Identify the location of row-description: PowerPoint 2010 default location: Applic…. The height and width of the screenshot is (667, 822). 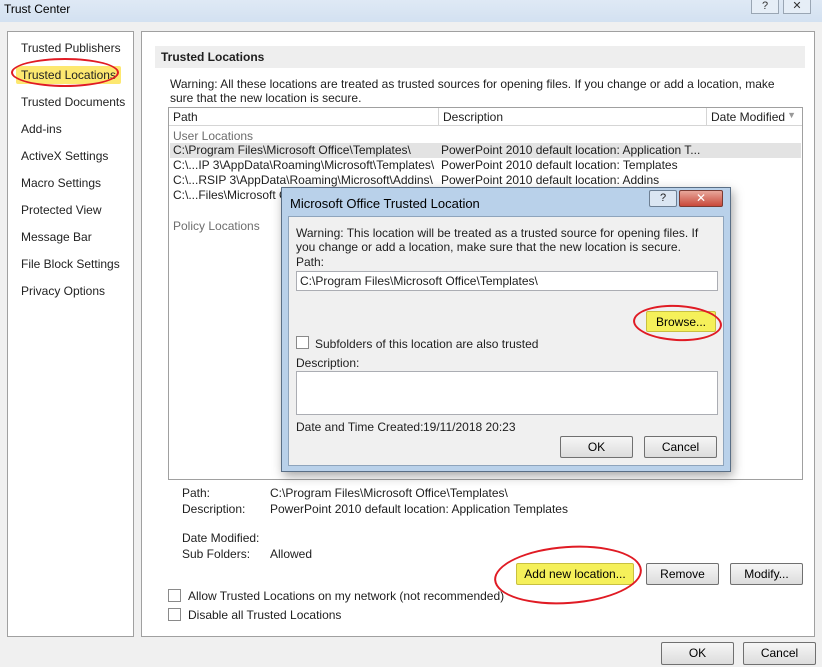
(571, 150).